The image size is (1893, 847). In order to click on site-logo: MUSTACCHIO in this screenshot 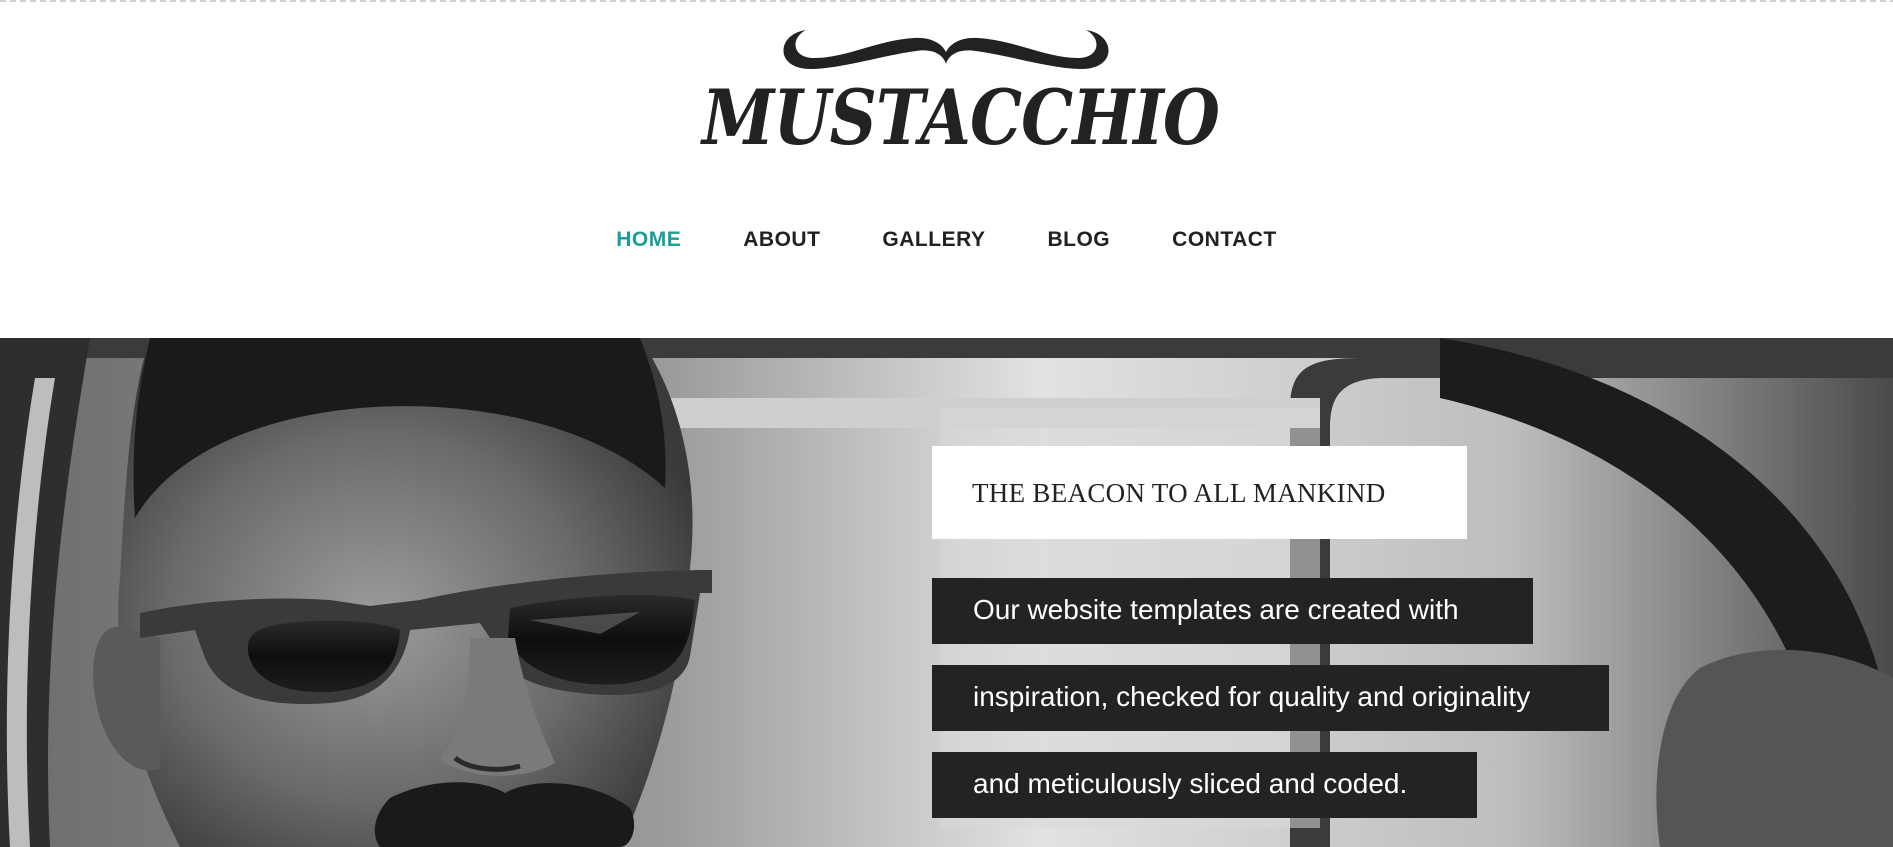, I will do `click(957, 87)`.